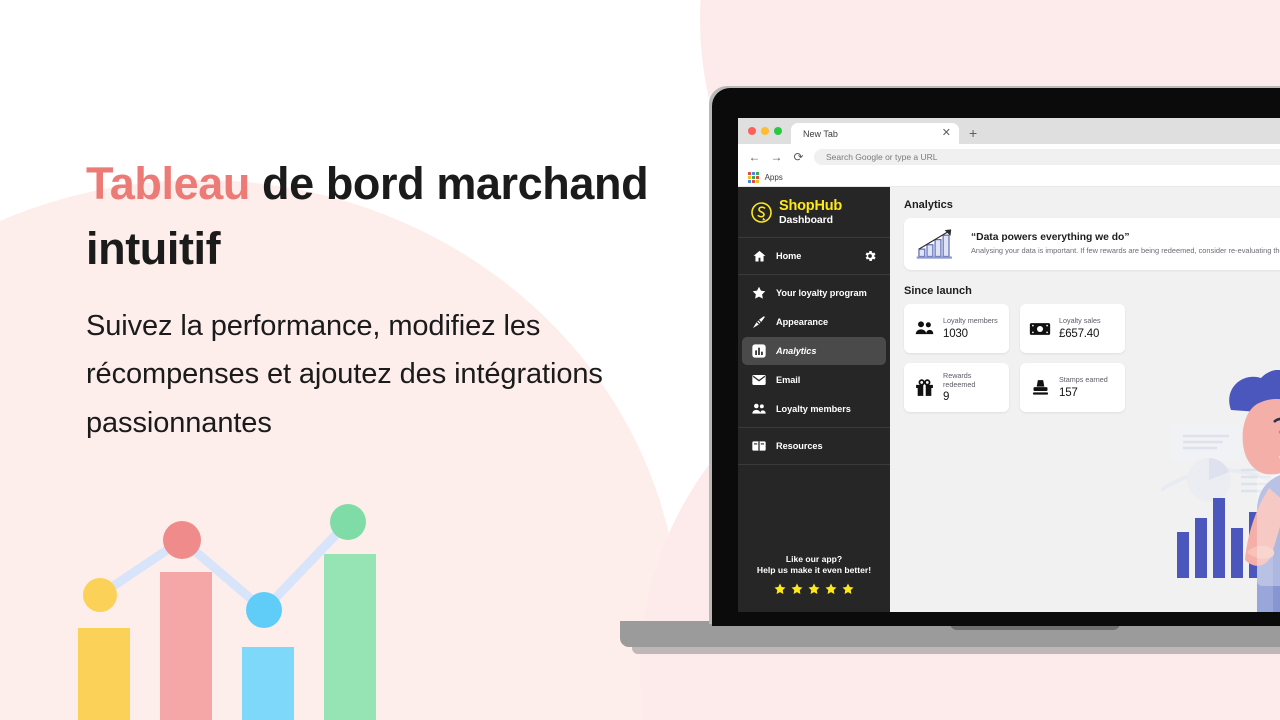 The height and width of the screenshot is (720, 1280). What do you see at coordinates (938, 291) in the screenshot?
I see `stats-section-title: Since launch` at bounding box center [938, 291].